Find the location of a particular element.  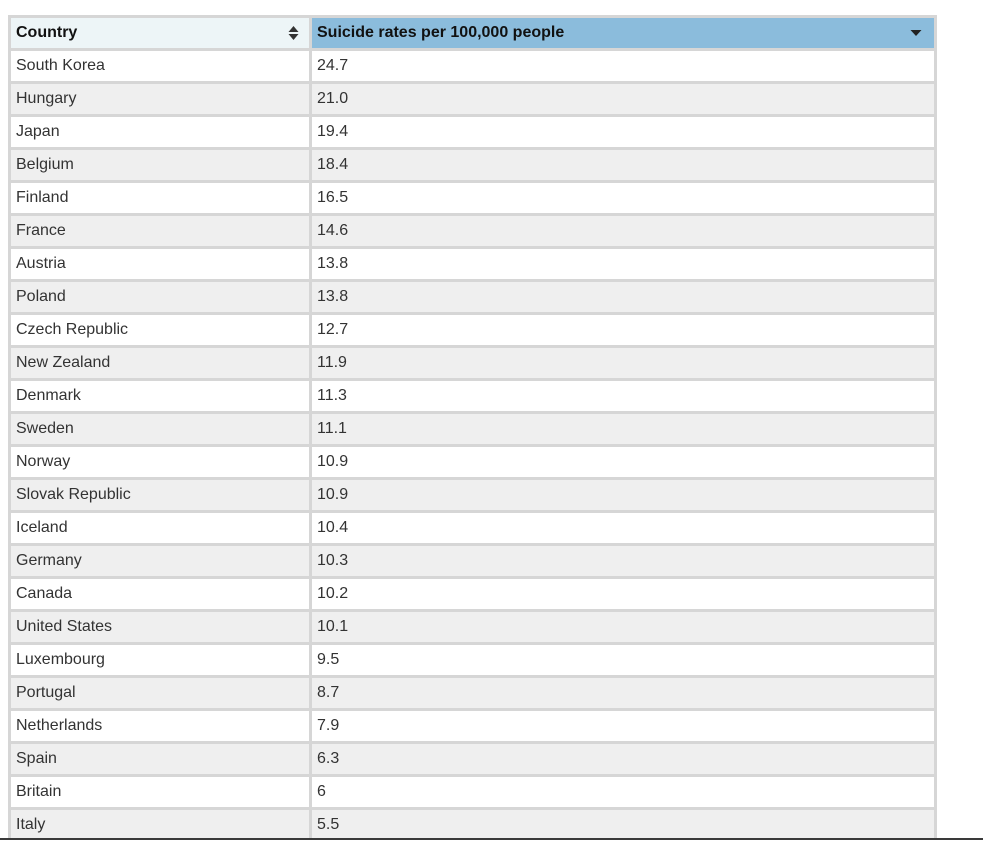

table-row: Luxembourg 9.5 is located at coordinates (472, 660).